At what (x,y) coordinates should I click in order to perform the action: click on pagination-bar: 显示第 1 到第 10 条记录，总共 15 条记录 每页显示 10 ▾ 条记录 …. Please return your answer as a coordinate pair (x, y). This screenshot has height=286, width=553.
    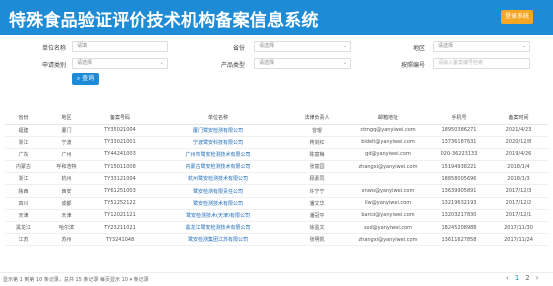
    Looking at the image, I should click on (276, 279).